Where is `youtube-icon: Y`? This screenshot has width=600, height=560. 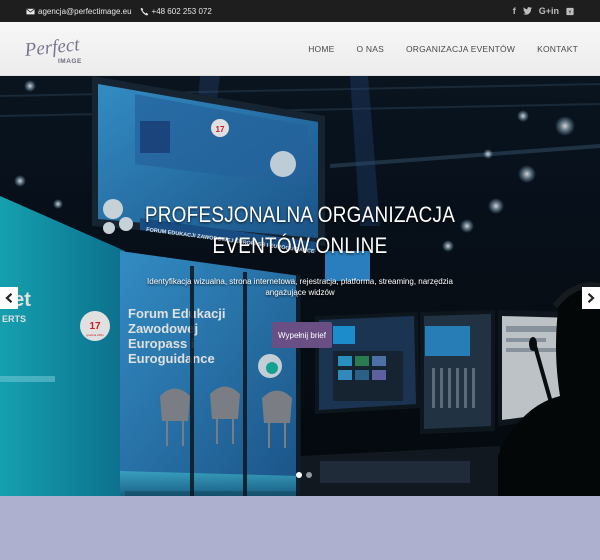 youtube-icon: Y is located at coordinates (570, 11).